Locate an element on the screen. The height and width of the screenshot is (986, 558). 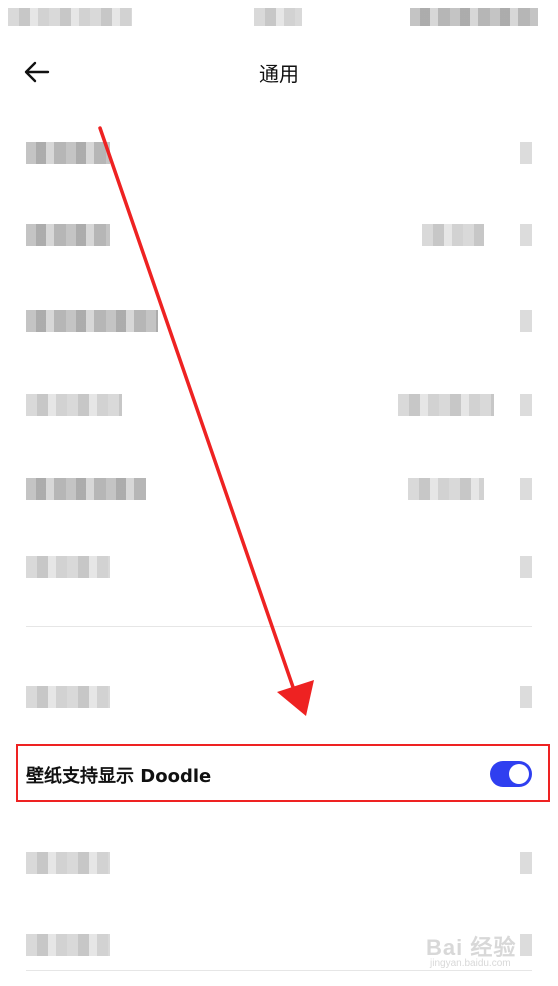
doodle-setting-row: 壁纸支持显示 Doodle is located at coordinates (283, 773).